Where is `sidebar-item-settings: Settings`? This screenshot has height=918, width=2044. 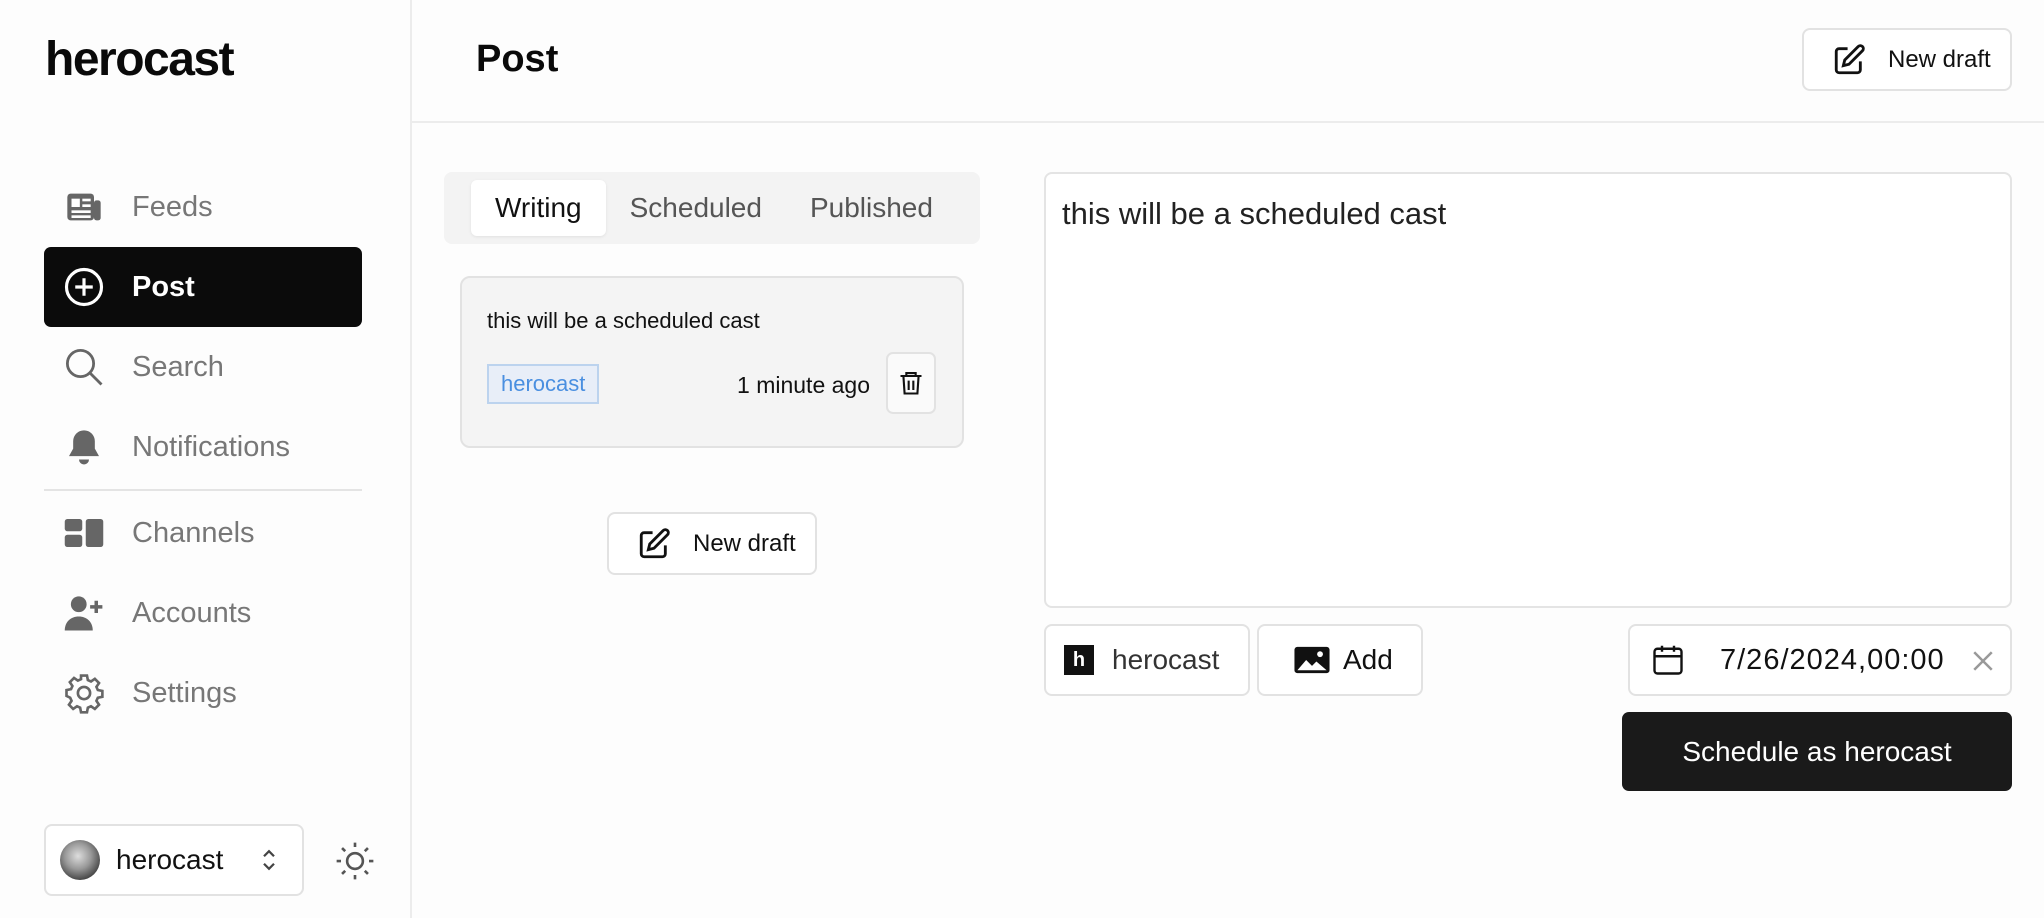
sidebar-item-settings: Settings is located at coordinates (203, 693).